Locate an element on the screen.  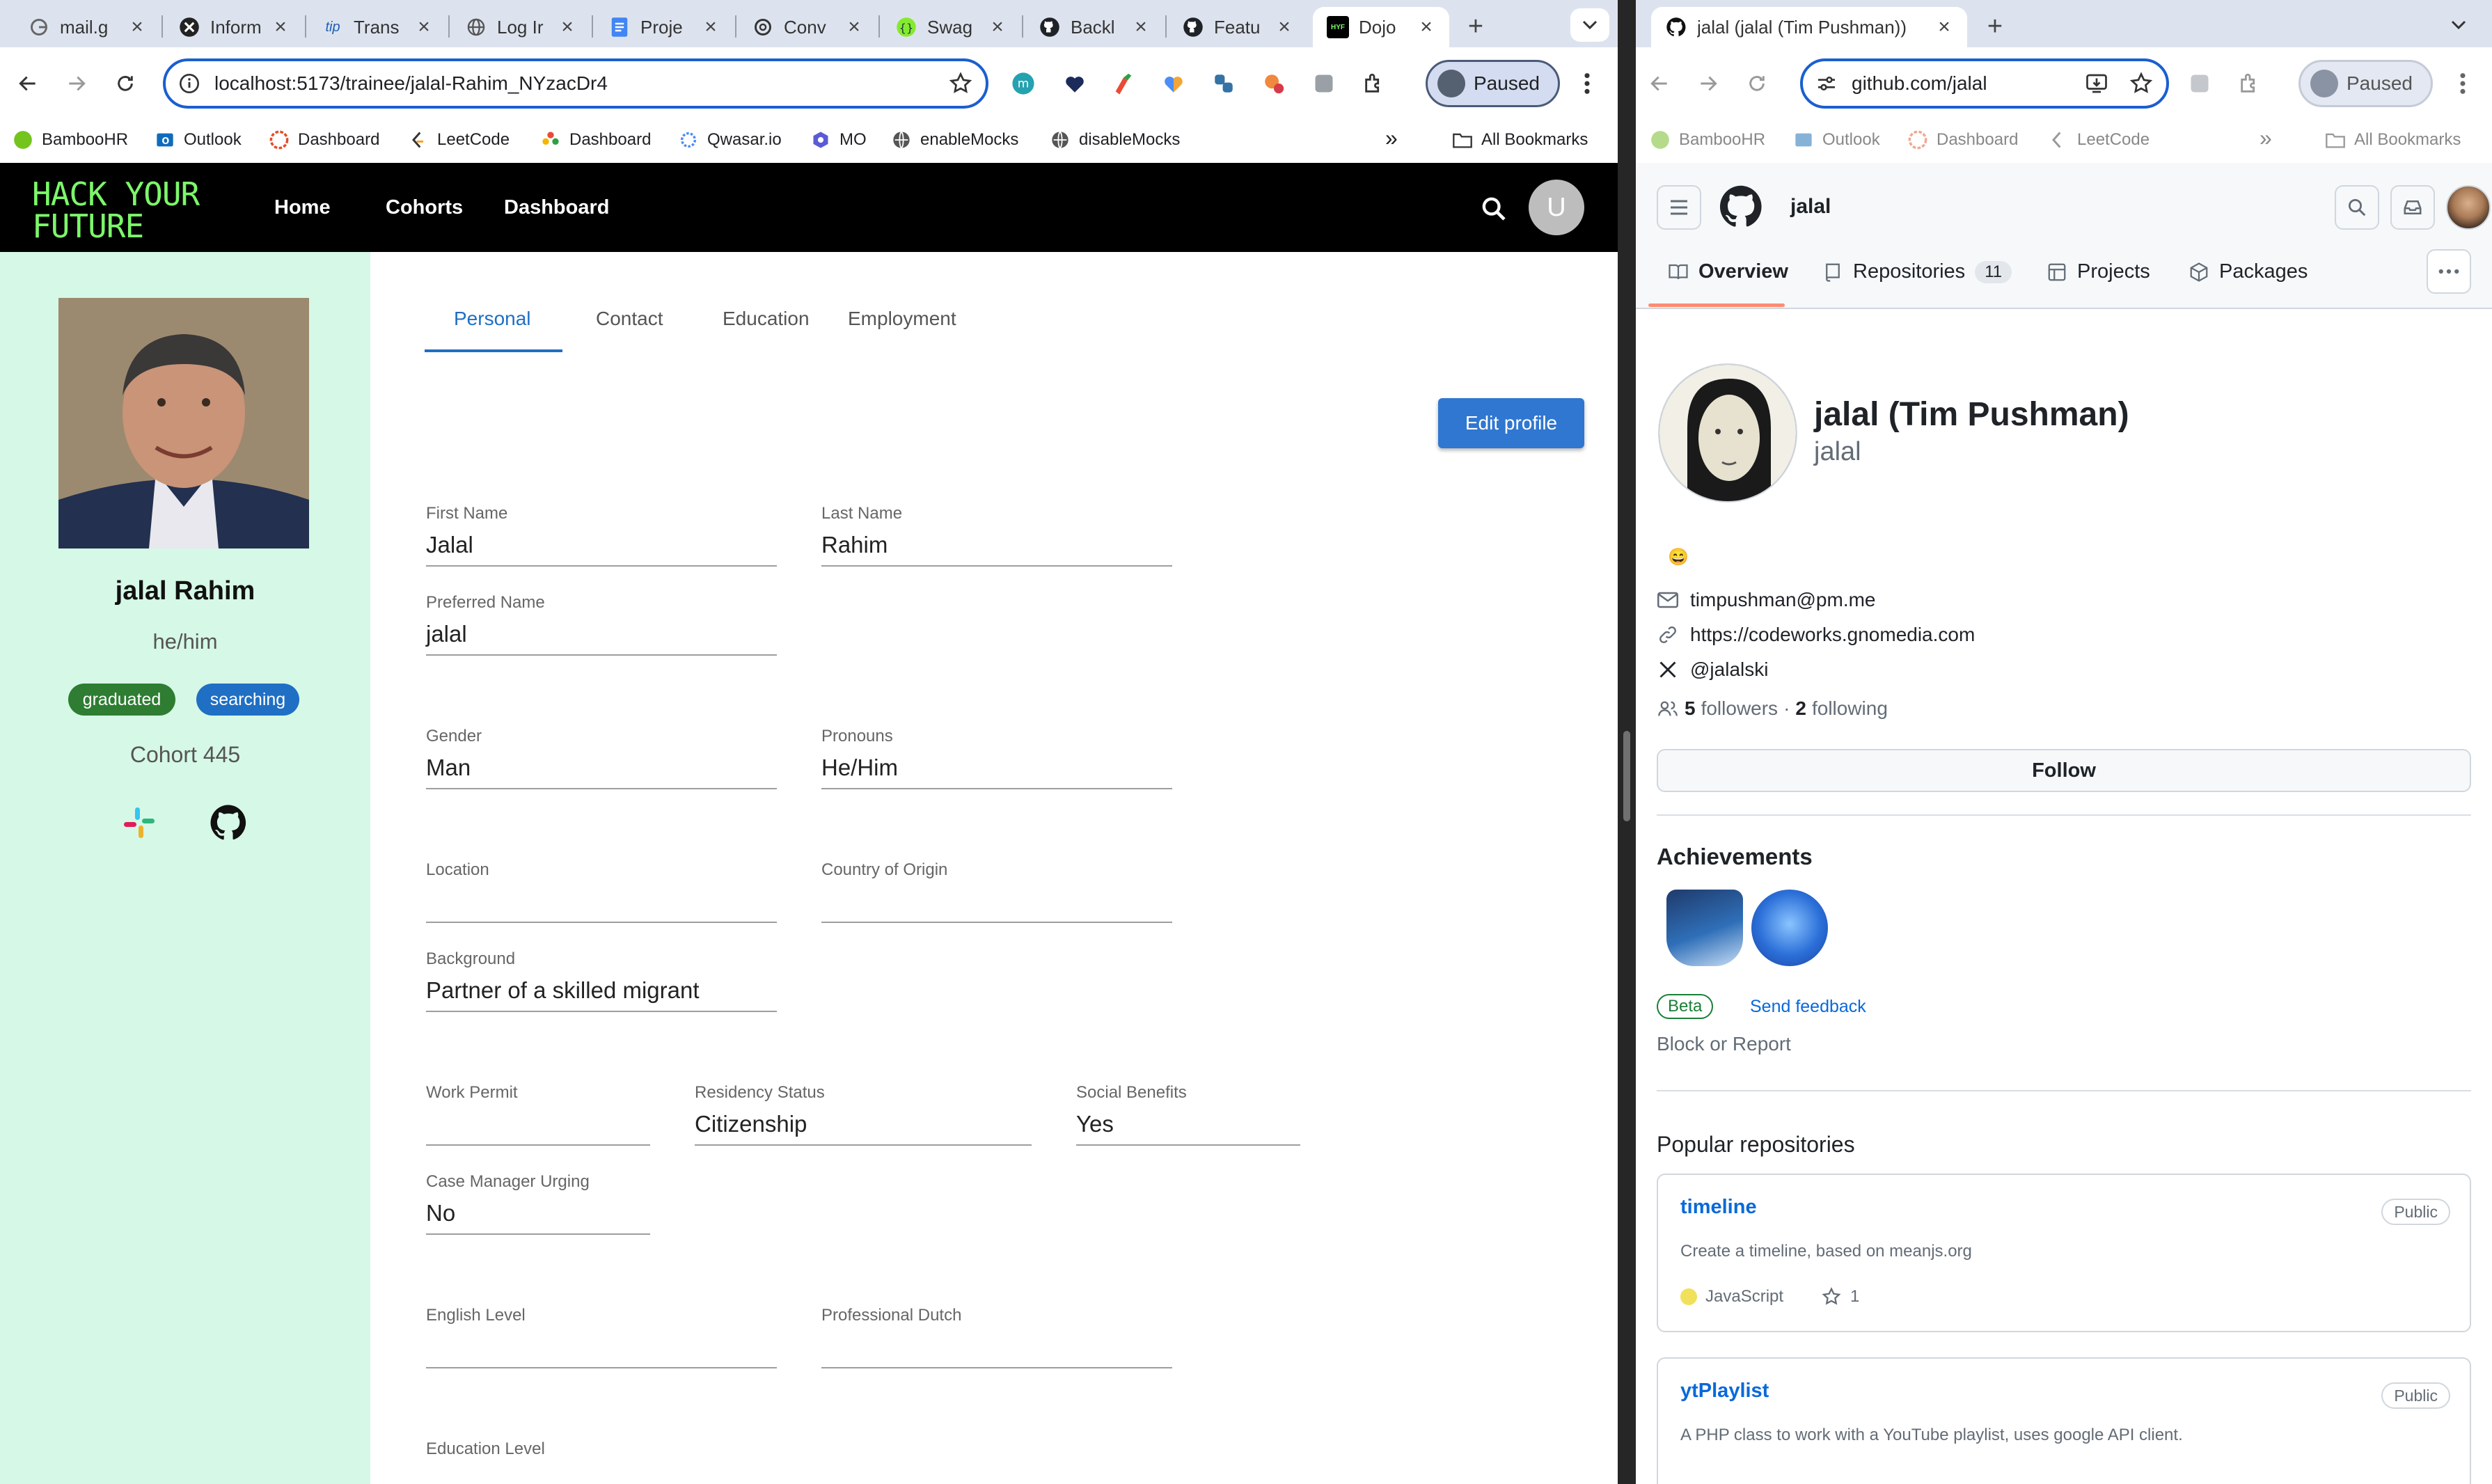
inbox-icon is located at coordinates (2412, 207).